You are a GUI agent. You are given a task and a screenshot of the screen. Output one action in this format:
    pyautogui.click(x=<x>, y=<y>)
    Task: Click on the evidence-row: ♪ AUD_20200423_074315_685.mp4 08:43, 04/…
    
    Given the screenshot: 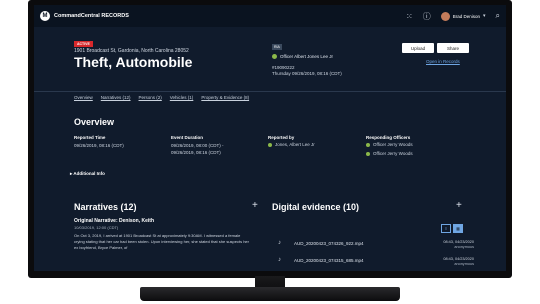 What is the action you would take?
    pyautogui.click(x=376, y=264)
    